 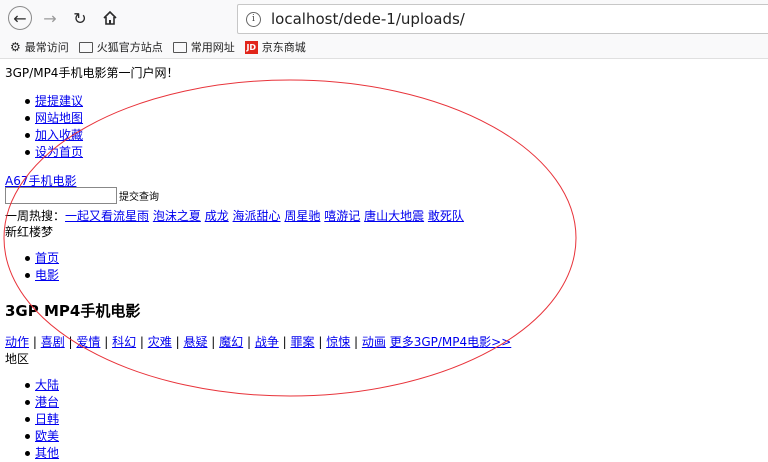 I want to click on featured-title: 新红楼梦, so click(x=29, y=232).